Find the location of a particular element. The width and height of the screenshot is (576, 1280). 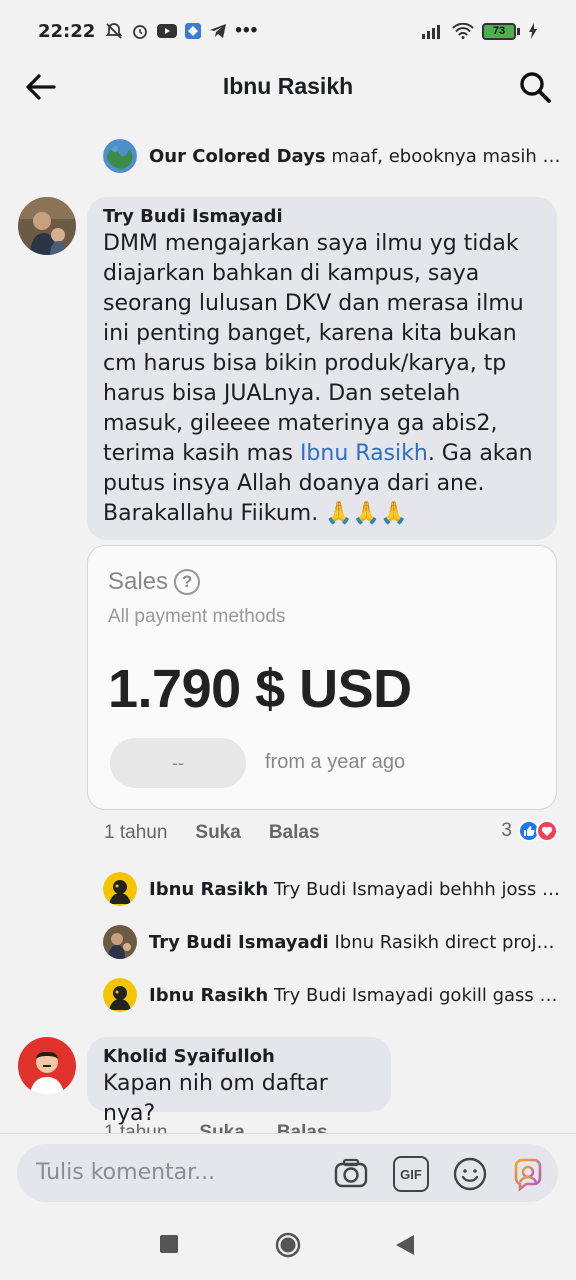

page-title: Ibnu Rasikh is located at coordinates (288, 86).